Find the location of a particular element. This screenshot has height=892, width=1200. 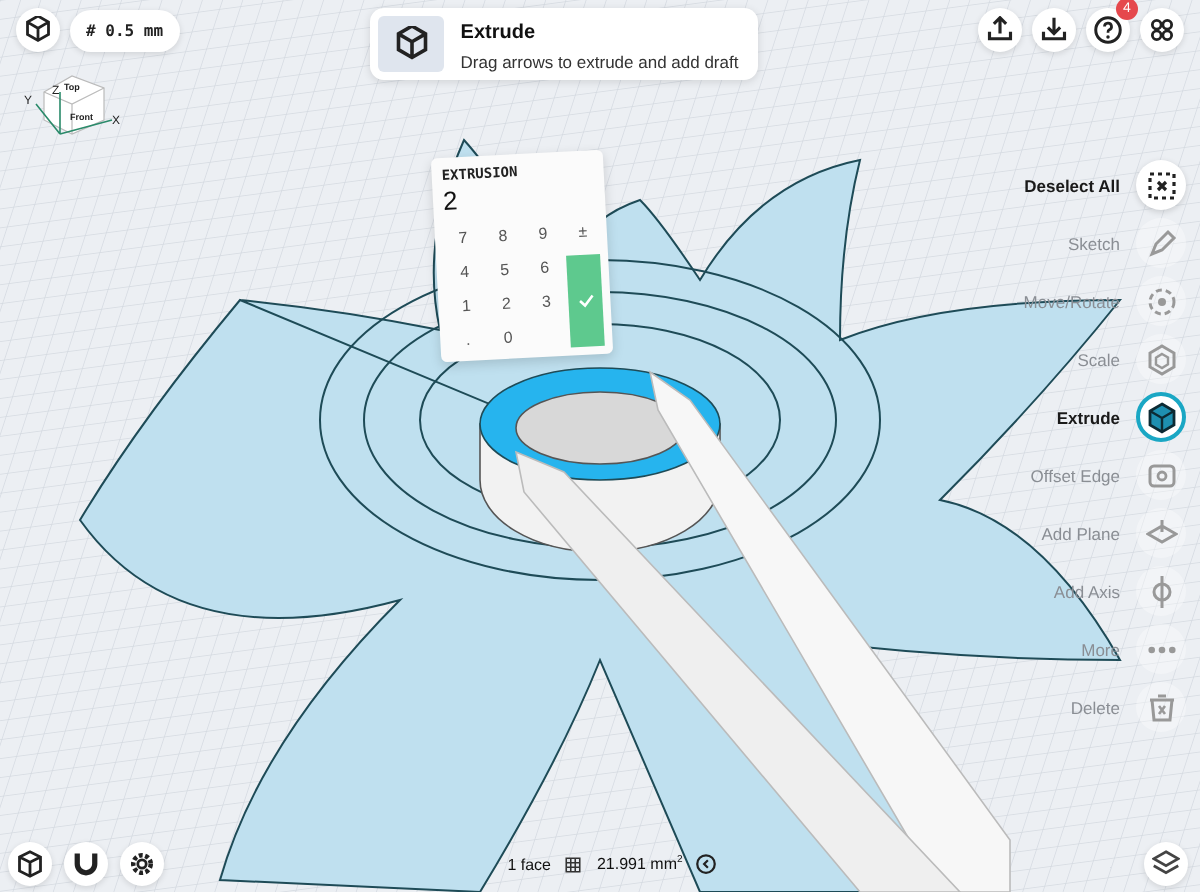

keypad-key: 0 is located at coordinates (508, 337).